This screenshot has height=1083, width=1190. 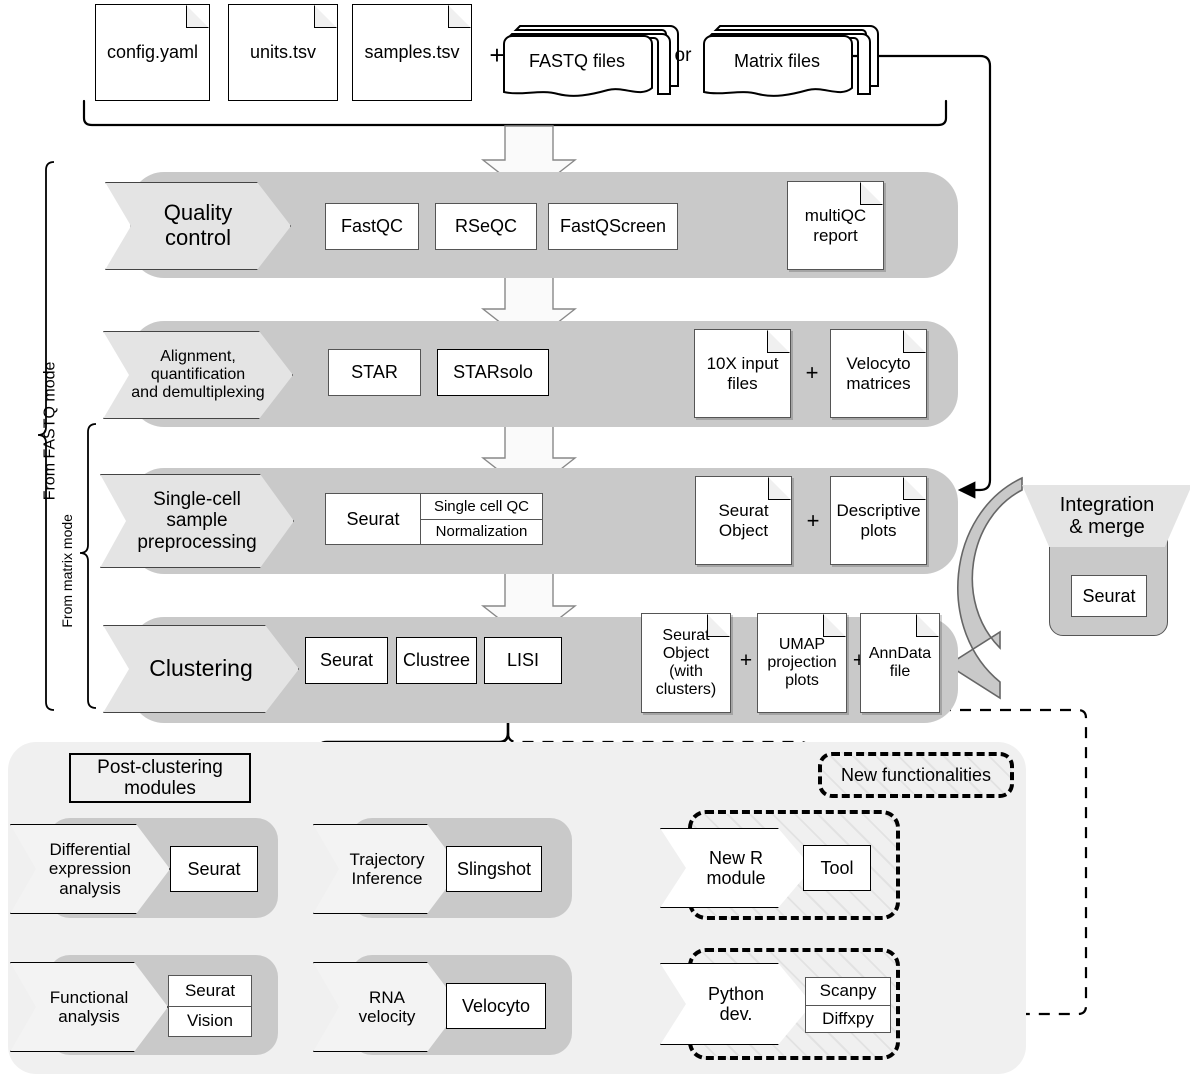 What do you see at coordinates (346, 660) in the screenshot?
I see `tool-seurat-clustering: Seurat` at bounding box center [346, 660].